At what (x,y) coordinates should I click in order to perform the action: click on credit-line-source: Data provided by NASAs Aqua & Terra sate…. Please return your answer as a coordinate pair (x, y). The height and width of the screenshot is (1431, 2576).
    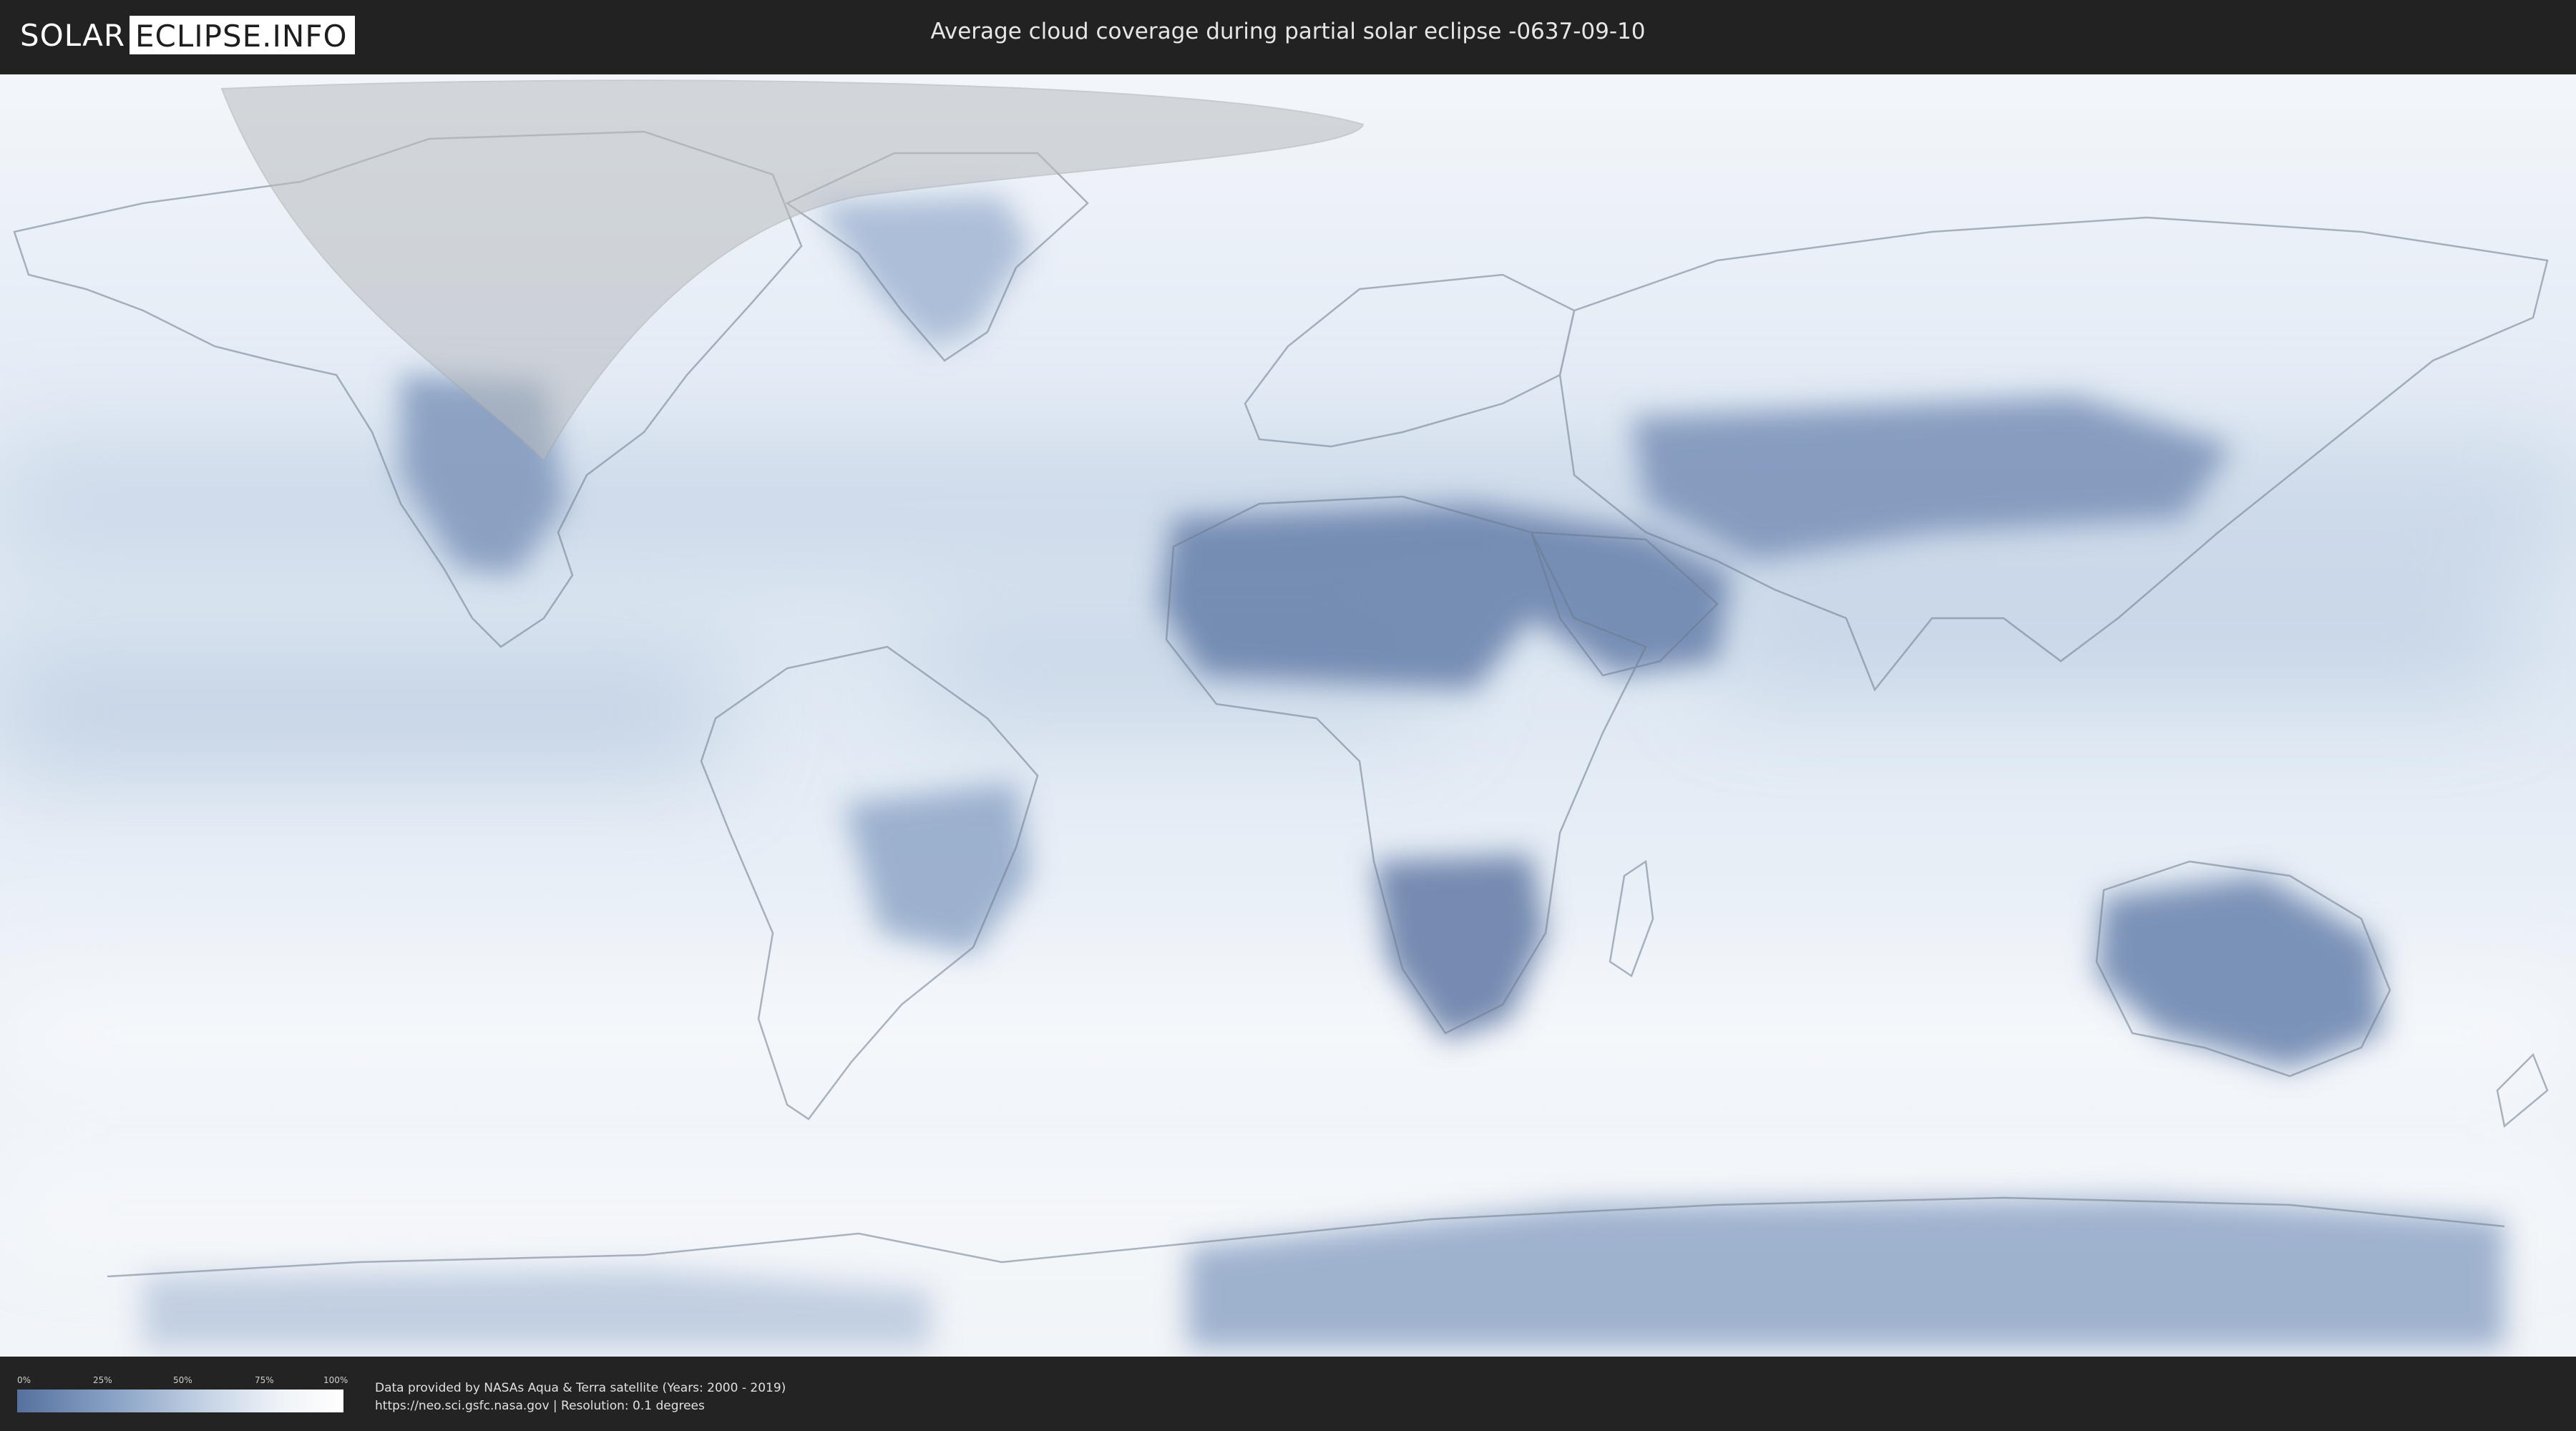
    Looking at the image, I should click on (580, 1388).